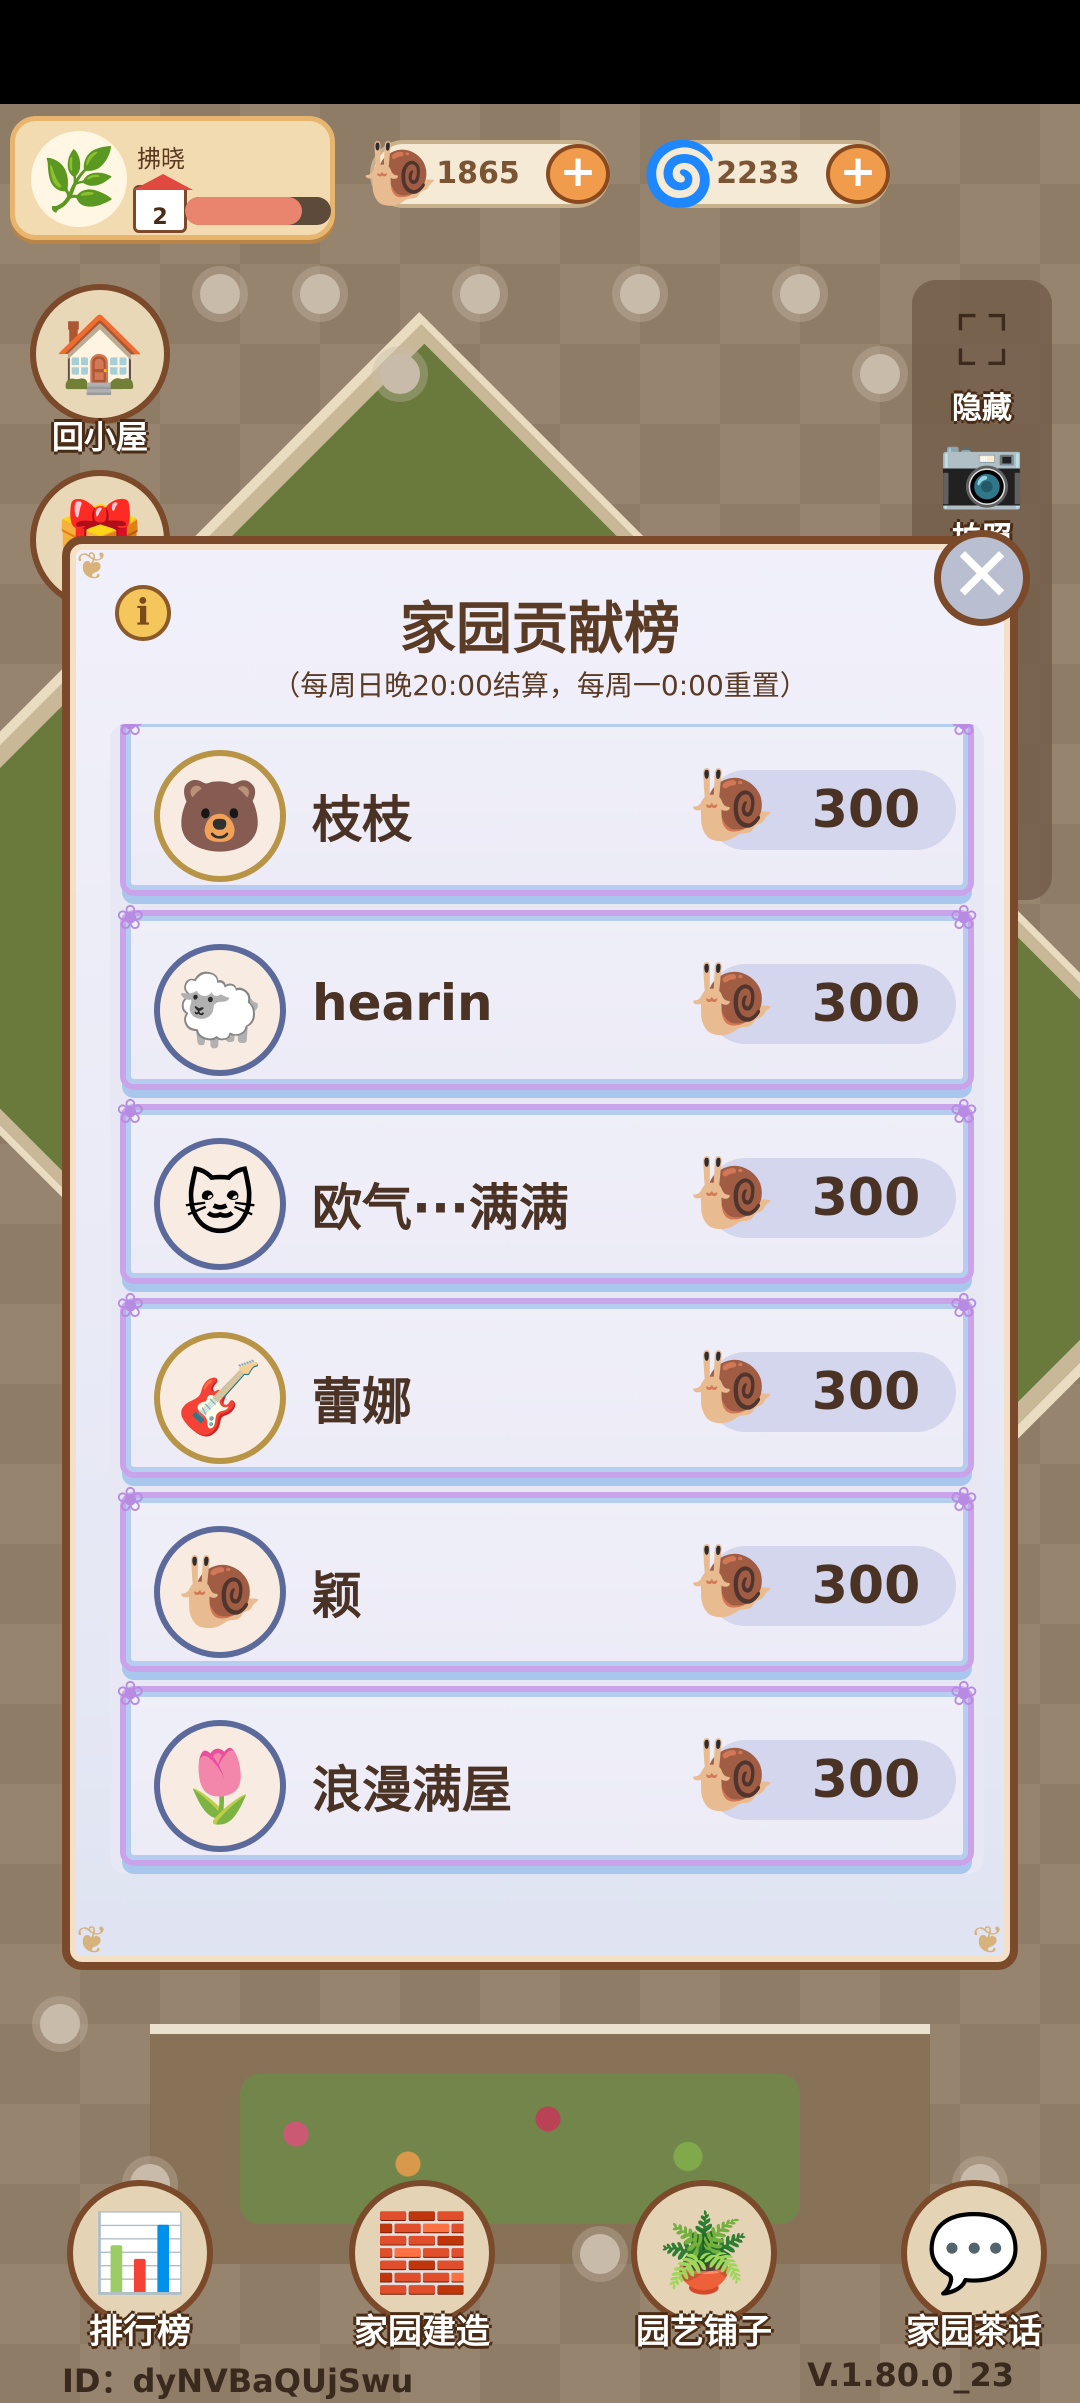 This screenshot has height=2403, width=1080. I want to click on modal-title: 家园贡献榜, so click(540, 629).